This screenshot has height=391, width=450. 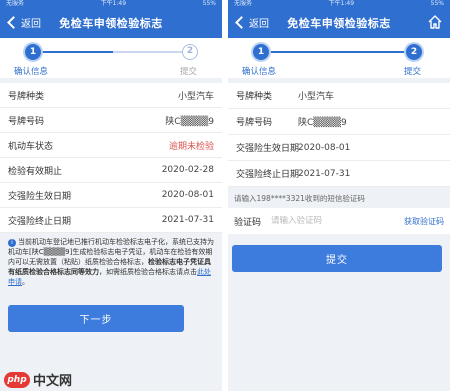 I want to click on row-value-status: 逾期未检验, so click(x=191, y=146).